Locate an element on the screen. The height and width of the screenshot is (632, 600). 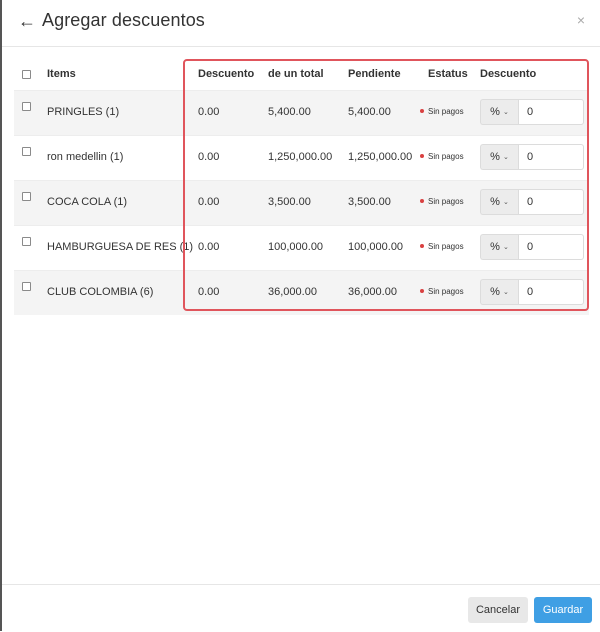
column-header-pendiente: Pendiente is located at coordinates (374, 74).